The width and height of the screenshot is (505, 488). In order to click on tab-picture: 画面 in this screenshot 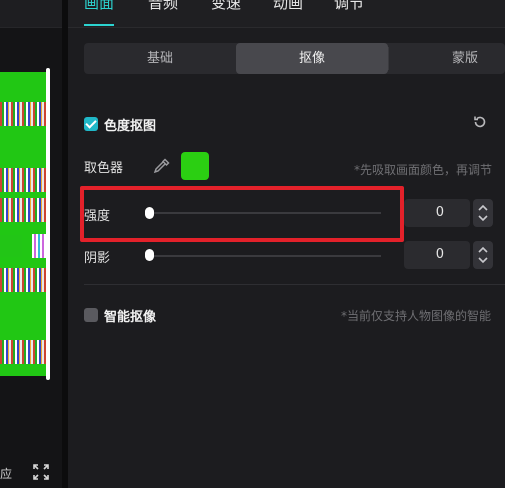, I will do `click(99, 6)`.